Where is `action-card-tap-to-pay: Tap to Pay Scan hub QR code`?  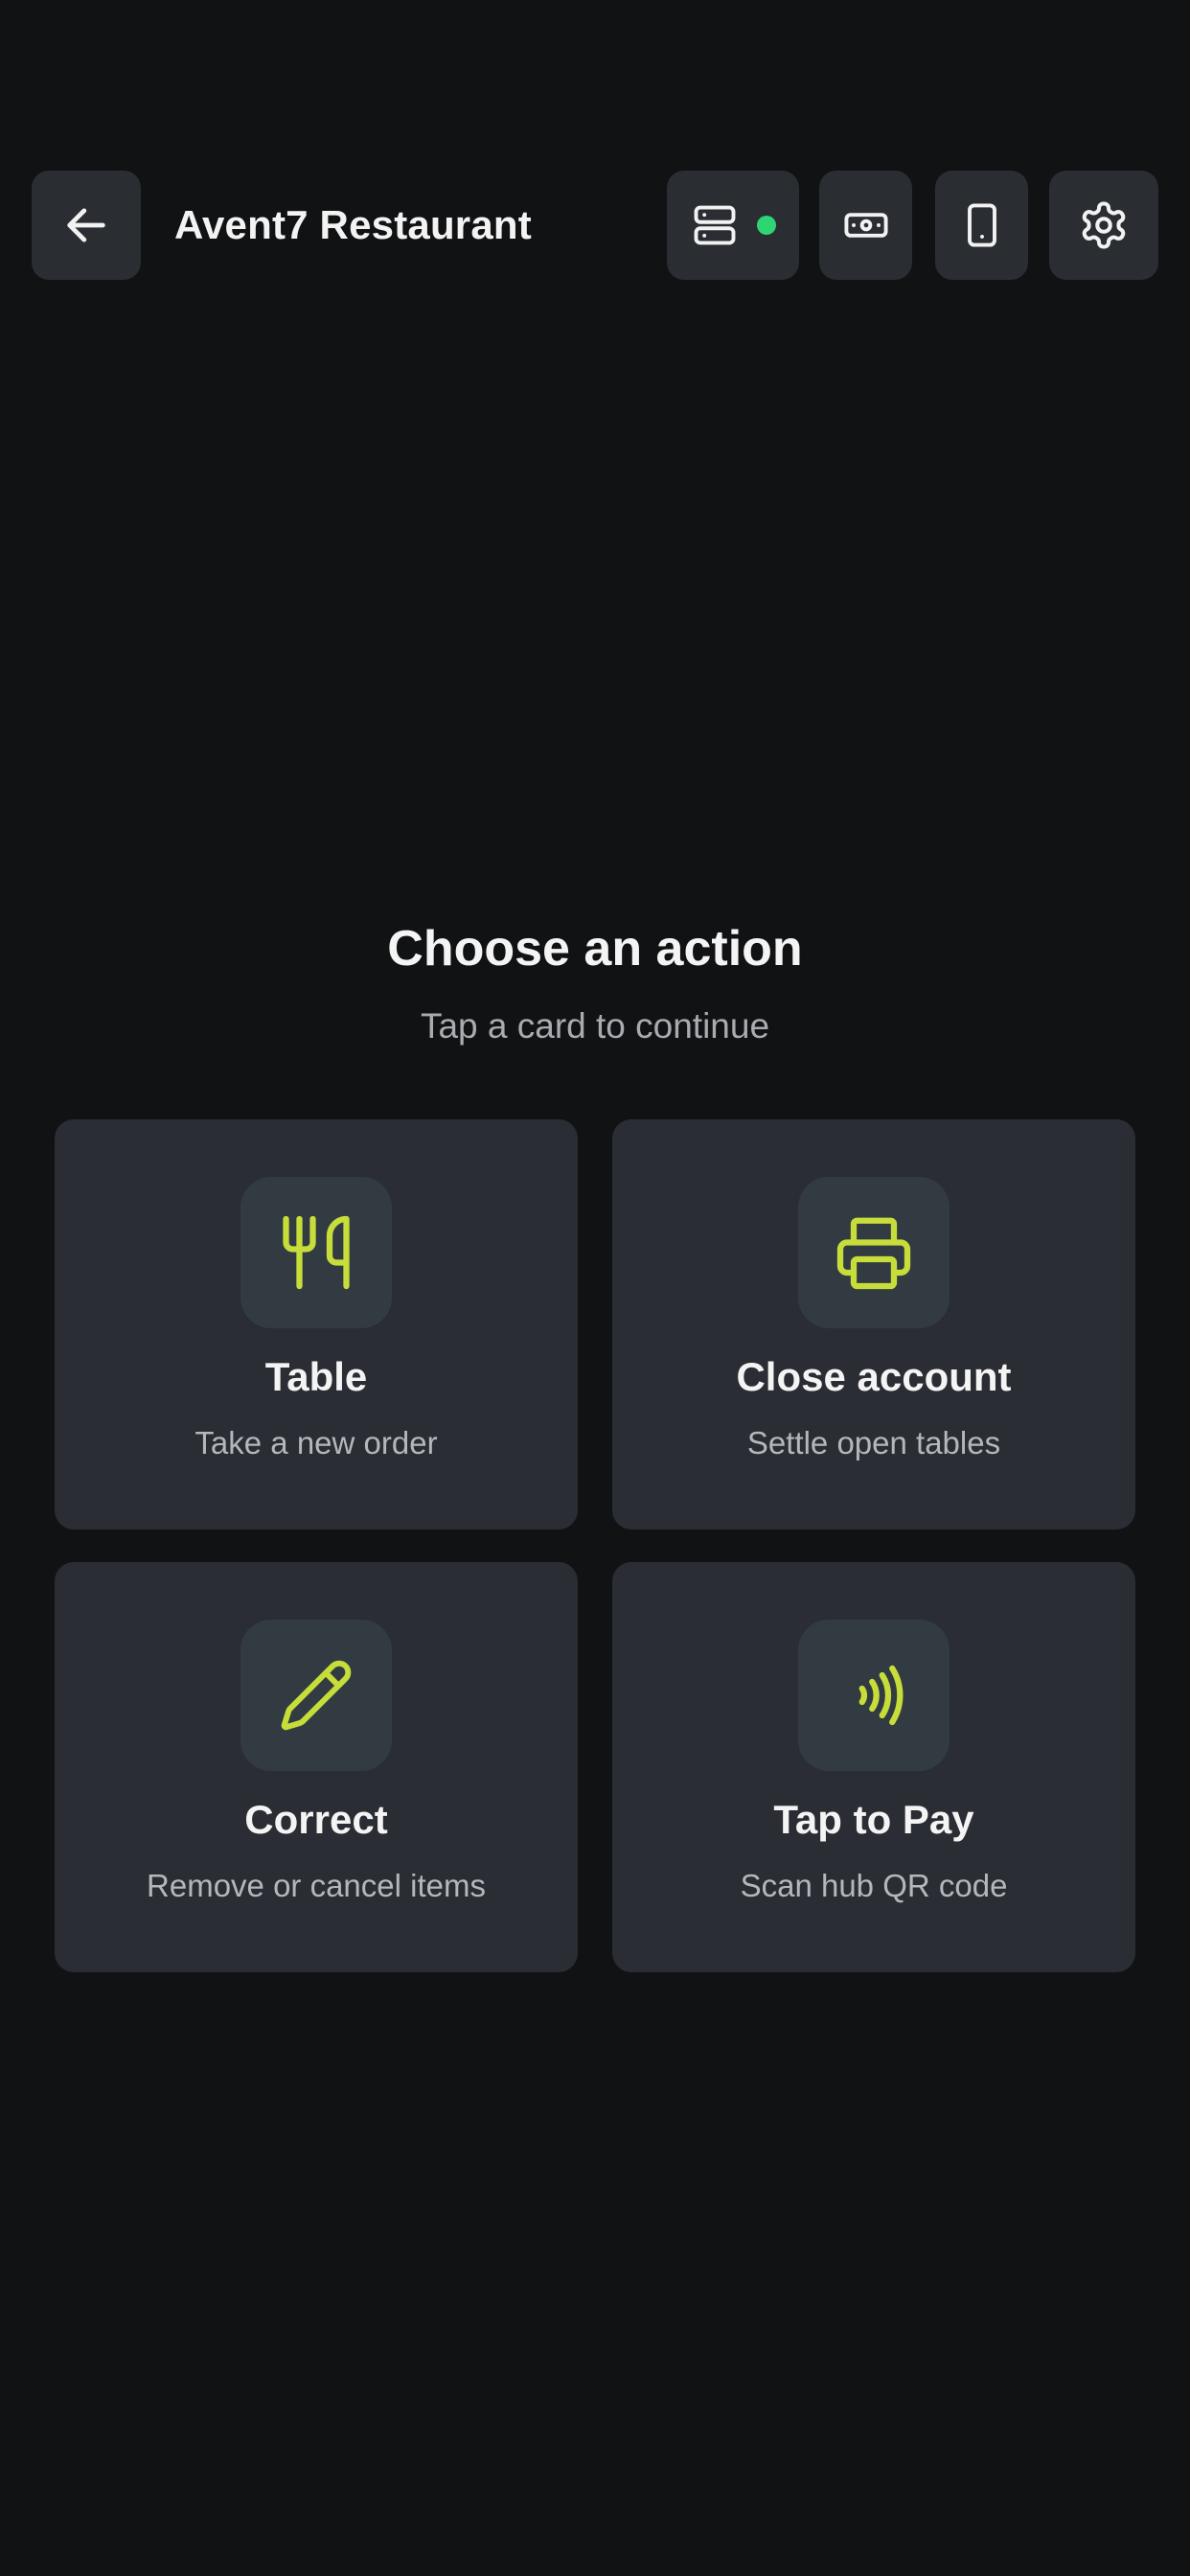 action-card-tap-to-pay: Tap to Pay Scan hub QR code is located at coordinates (873, 1767).